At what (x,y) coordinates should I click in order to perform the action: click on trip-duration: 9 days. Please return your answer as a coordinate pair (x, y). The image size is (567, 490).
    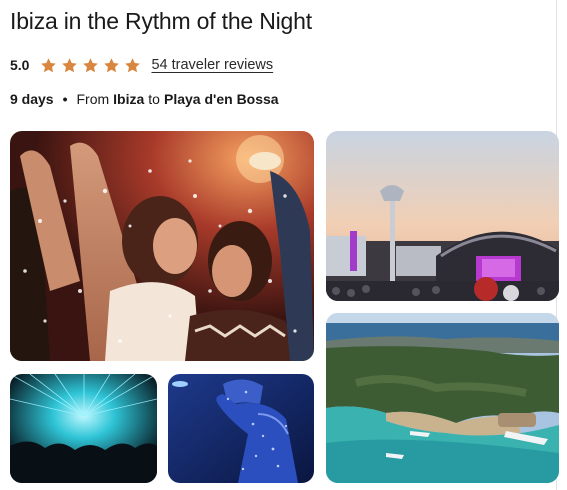
    Looking at the image, I should click on (32, 99).